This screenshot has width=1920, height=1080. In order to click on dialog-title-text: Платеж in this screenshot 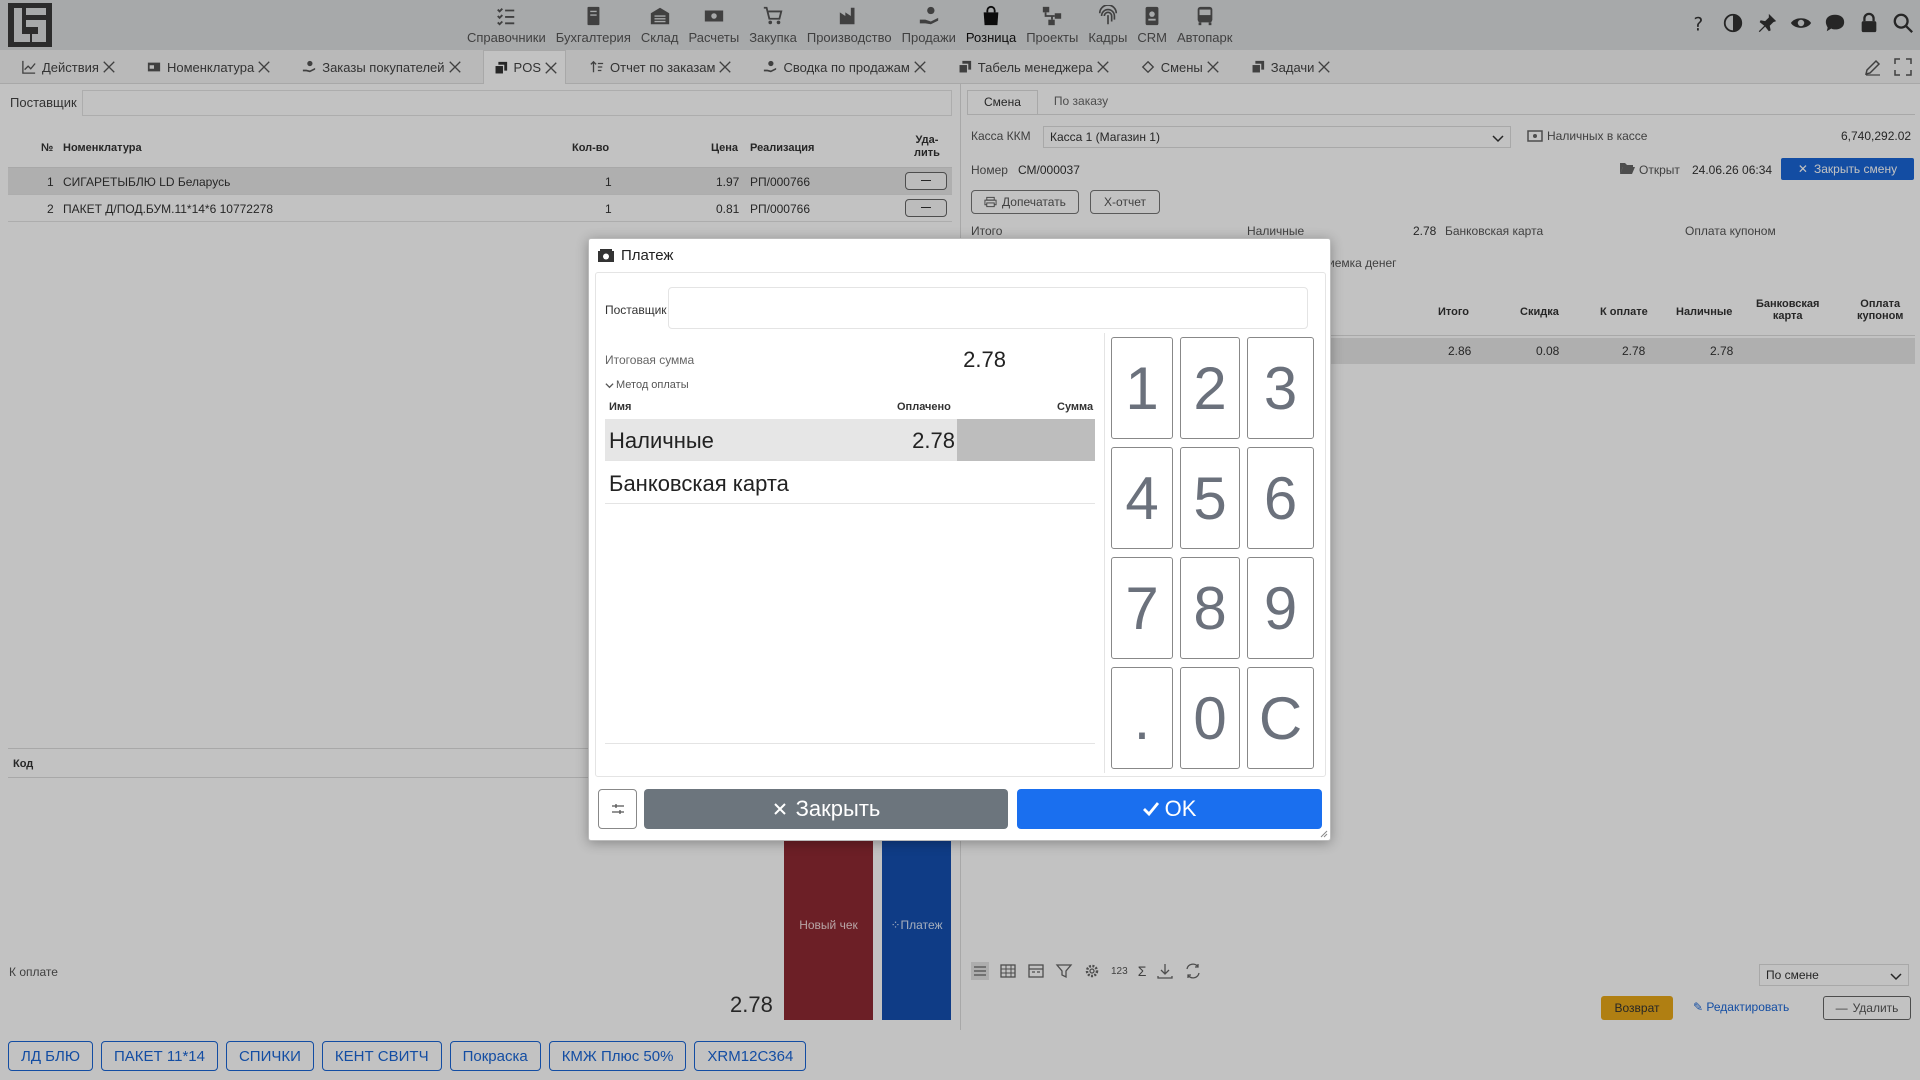, I will do `click(647, 255)`.